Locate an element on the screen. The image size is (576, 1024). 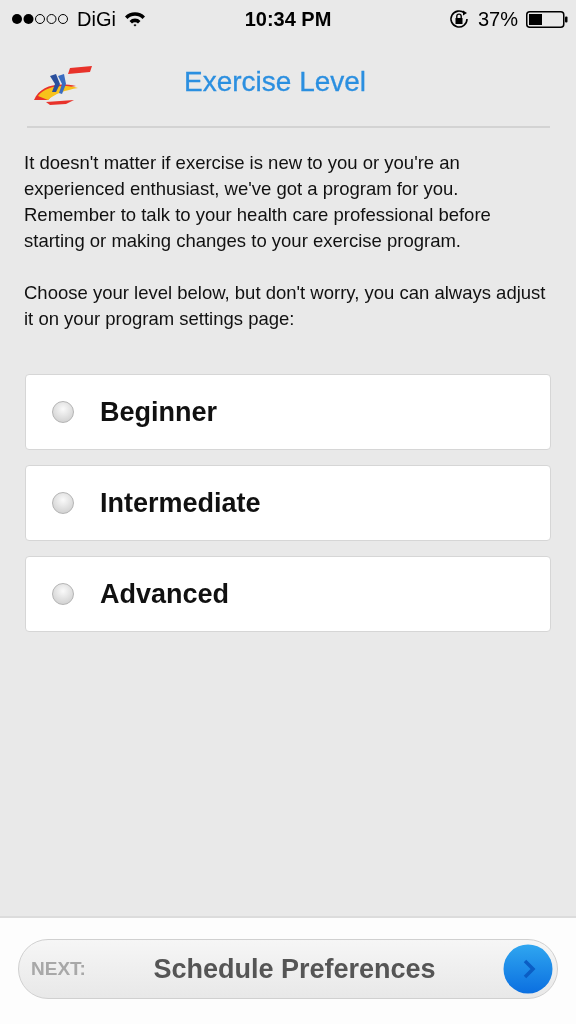
clock-time: 10:34 PM is located at coordinates (288, 19).